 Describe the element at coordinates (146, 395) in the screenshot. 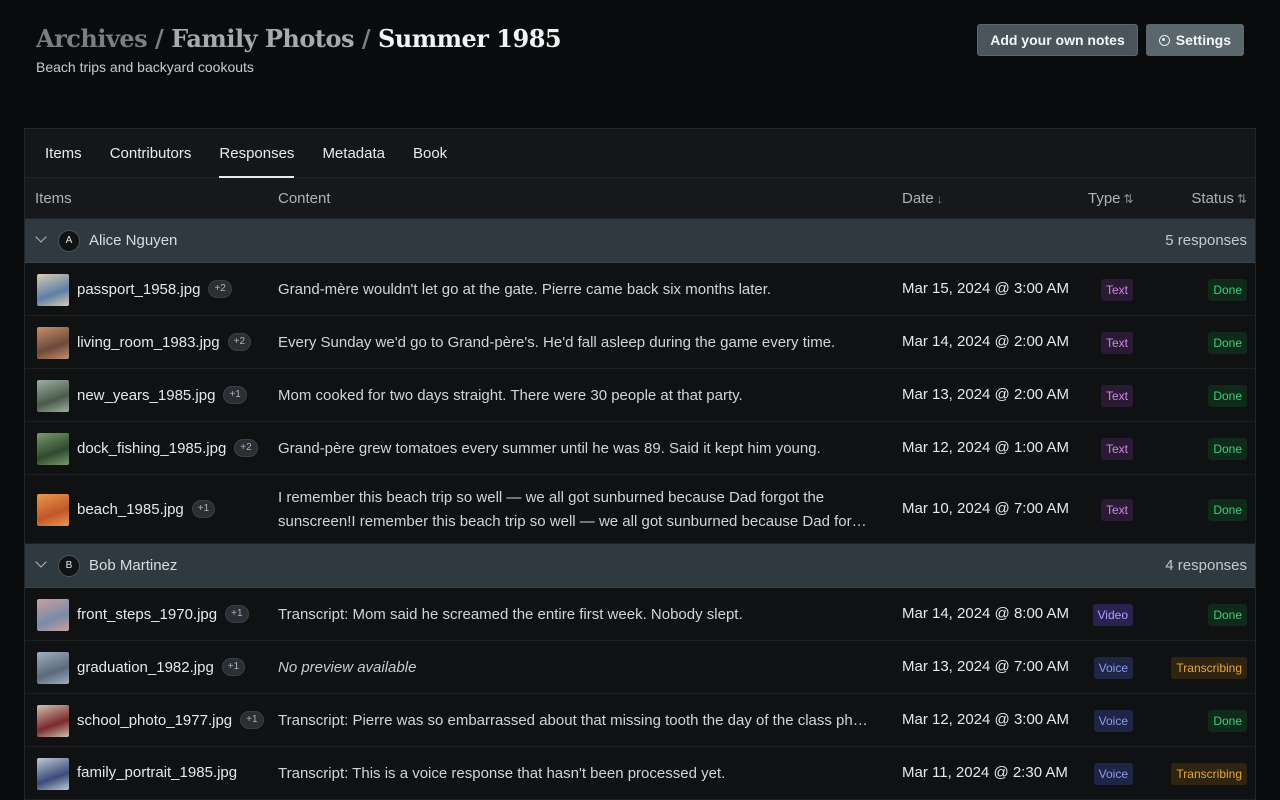

I see `file-name: new_years_1985.jpg` at that location.